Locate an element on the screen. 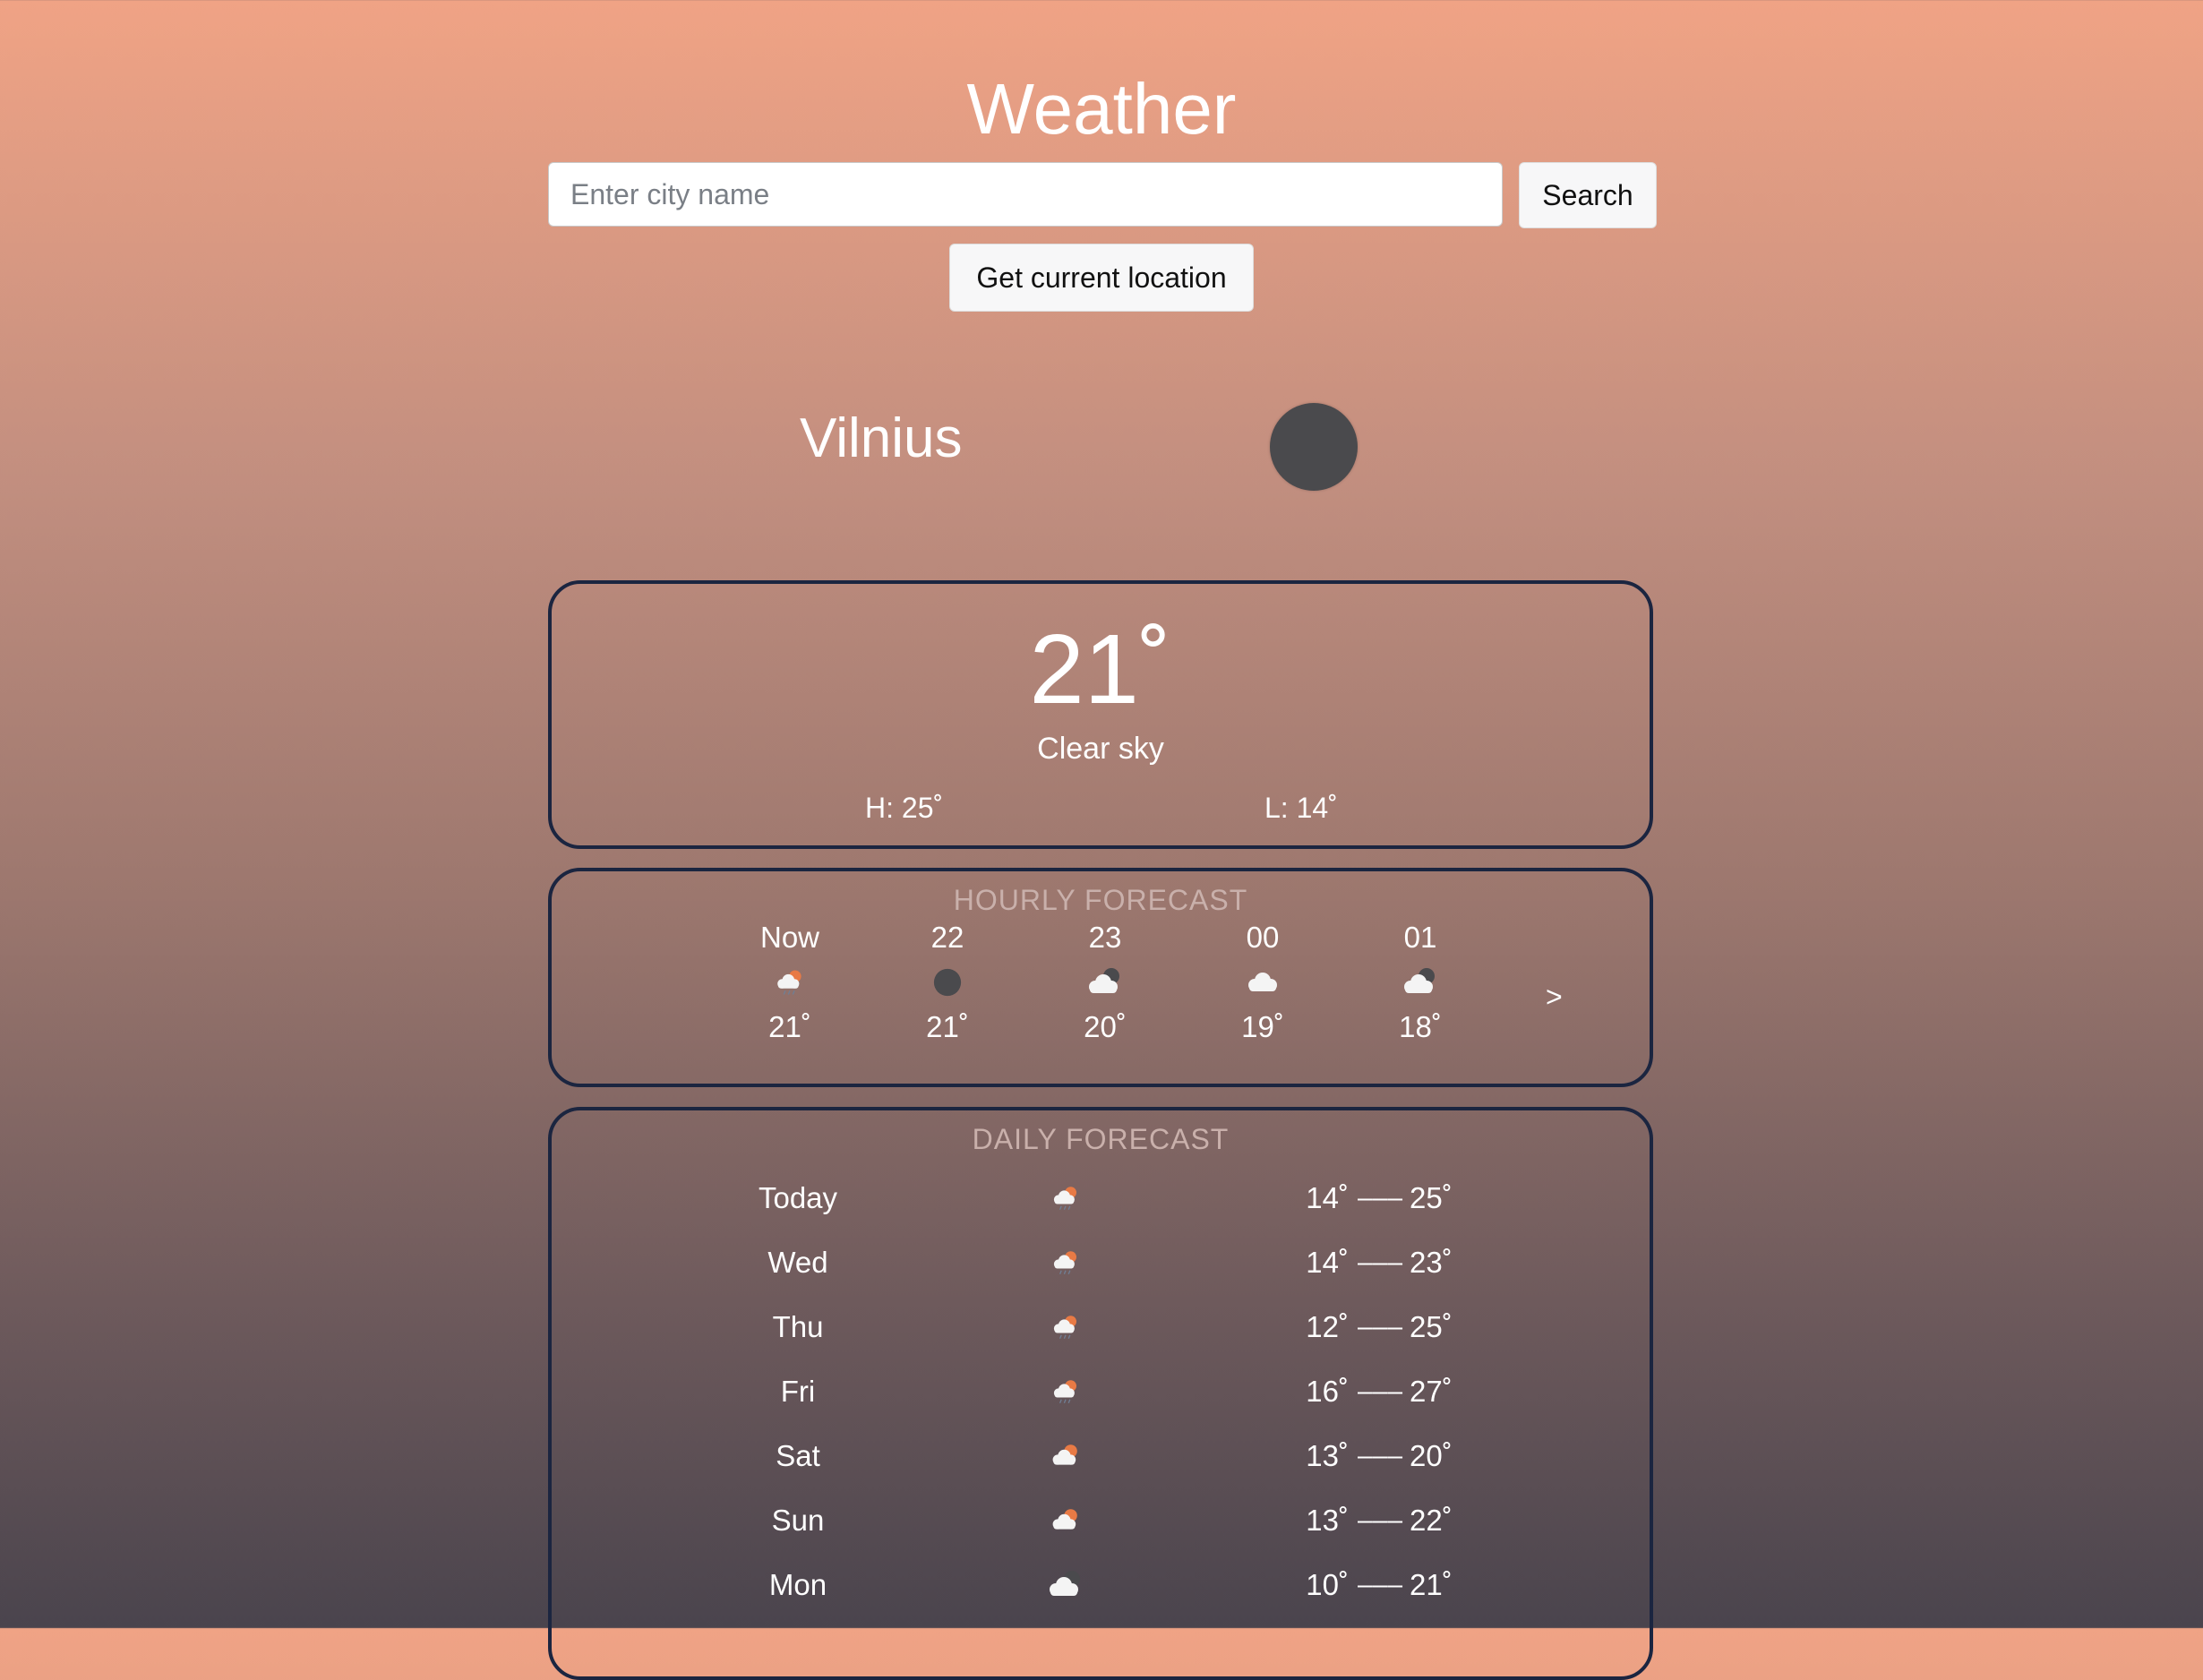 The image size is (2203, 1680). cloud-icon is located at coordinates (1262, 982).